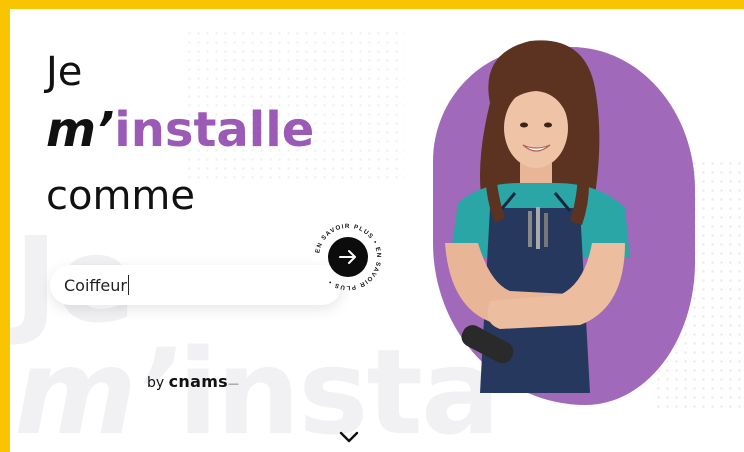  I want to click on search-input-value: Coiffeur, so click(95, 285).